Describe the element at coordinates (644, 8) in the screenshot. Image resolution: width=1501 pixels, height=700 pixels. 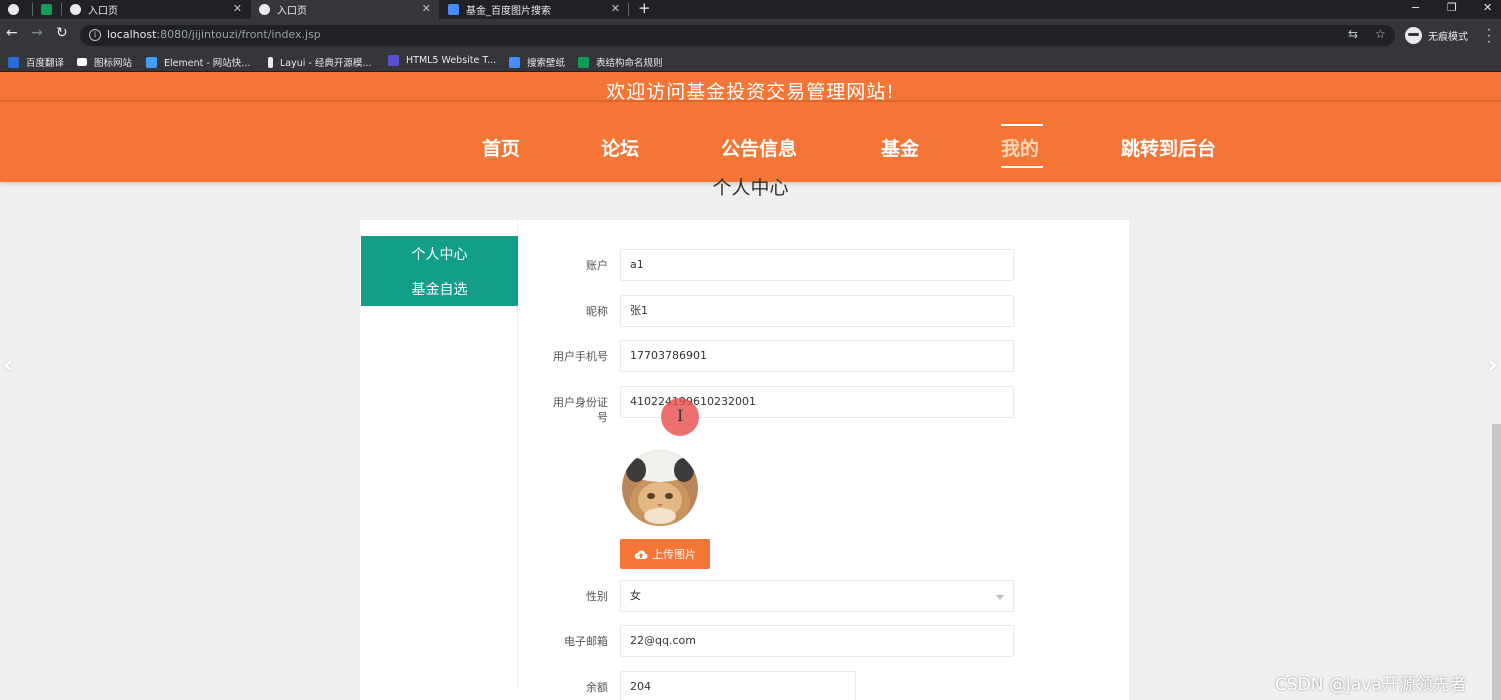
I see `new-tab-button: +` at that location.